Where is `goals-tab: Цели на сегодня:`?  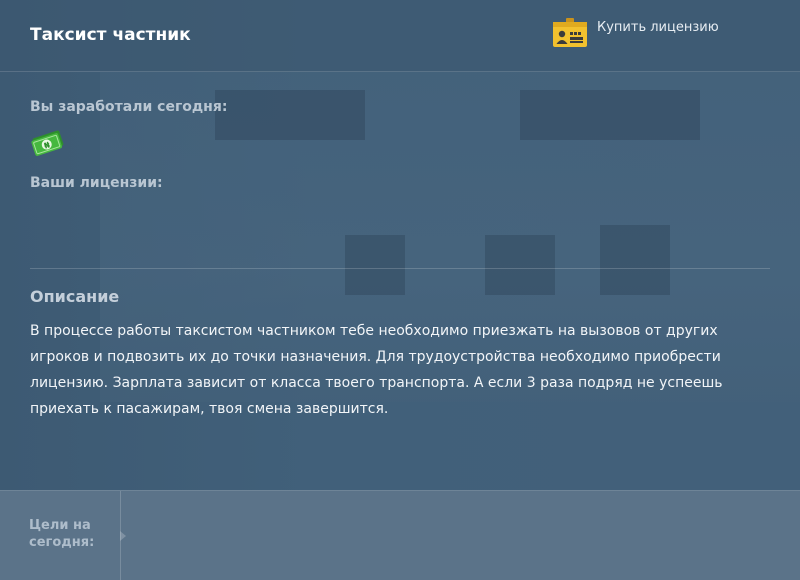
goals-tab: Цели на сегодня: is located at coordinates (60, 535).